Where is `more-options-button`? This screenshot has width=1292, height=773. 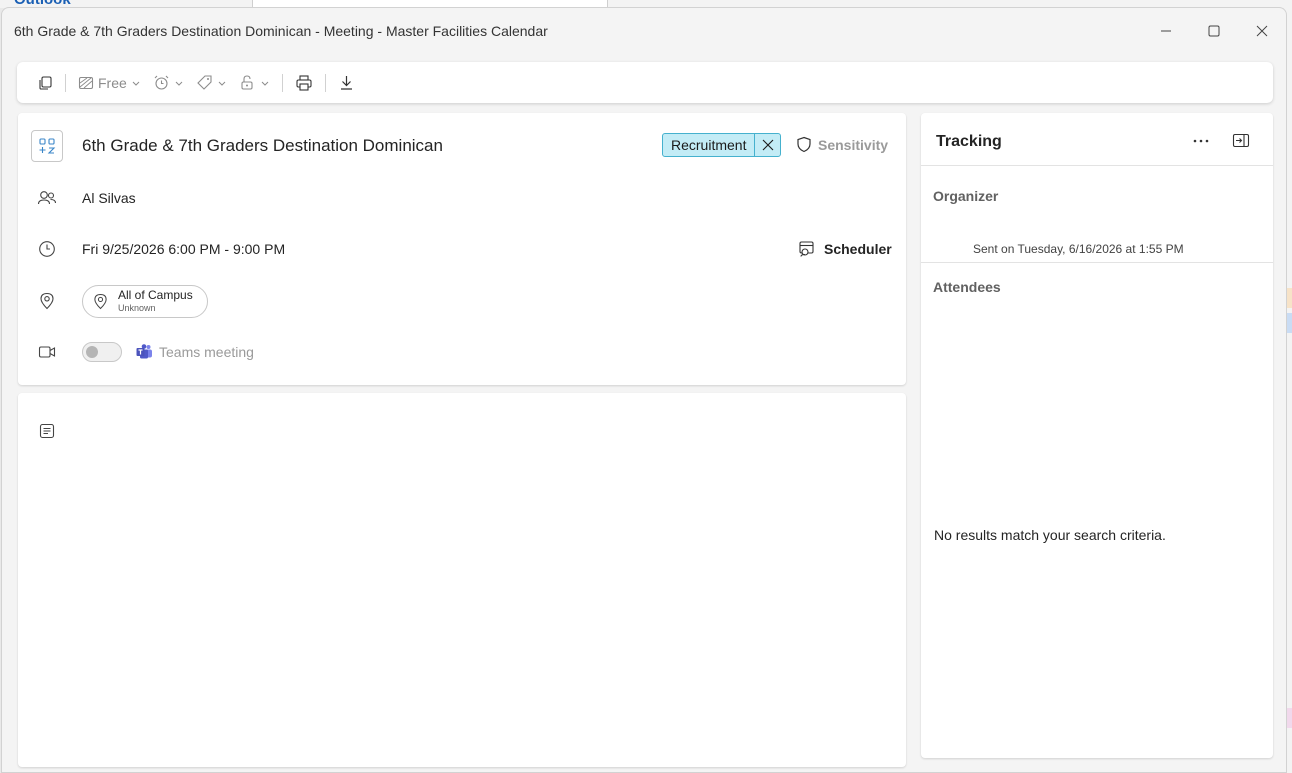
more-options-button is located at coordinates (1201, 141).